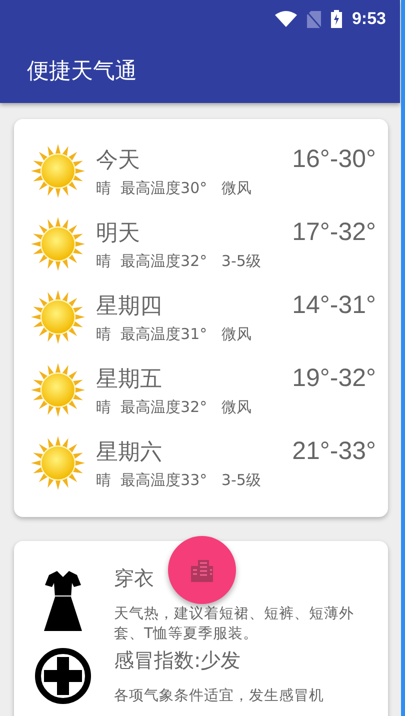  What do you see at coordinates (177, 660) in the screenshot?
I see `index-title: 感冒指数:少发` at bounding box center [177, 660].